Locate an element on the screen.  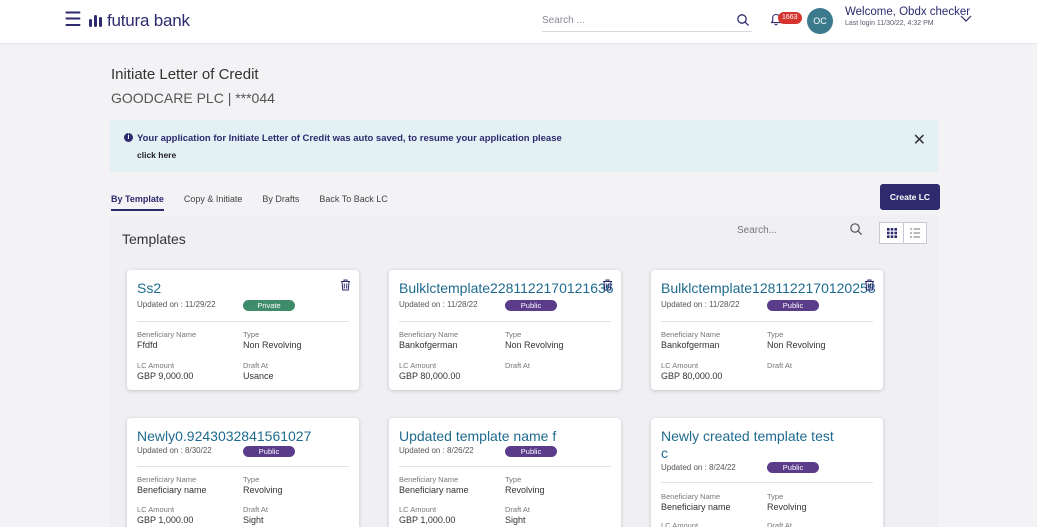
brand-name: futura bank is located at coordinates (148, 20).